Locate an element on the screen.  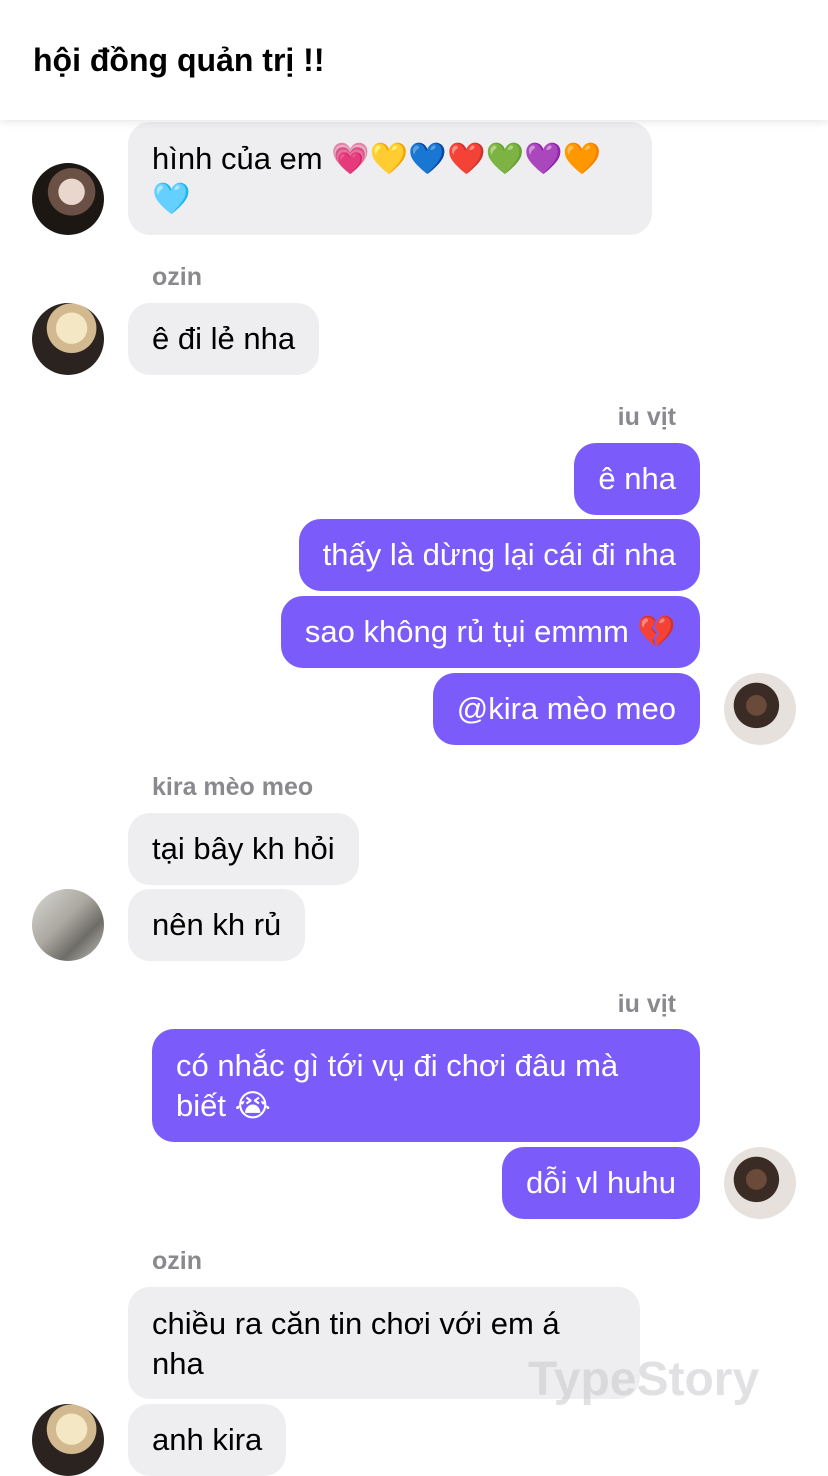
message-bubble: thấy là dừng lại cái đi nha is located at coordinates (499, 555).